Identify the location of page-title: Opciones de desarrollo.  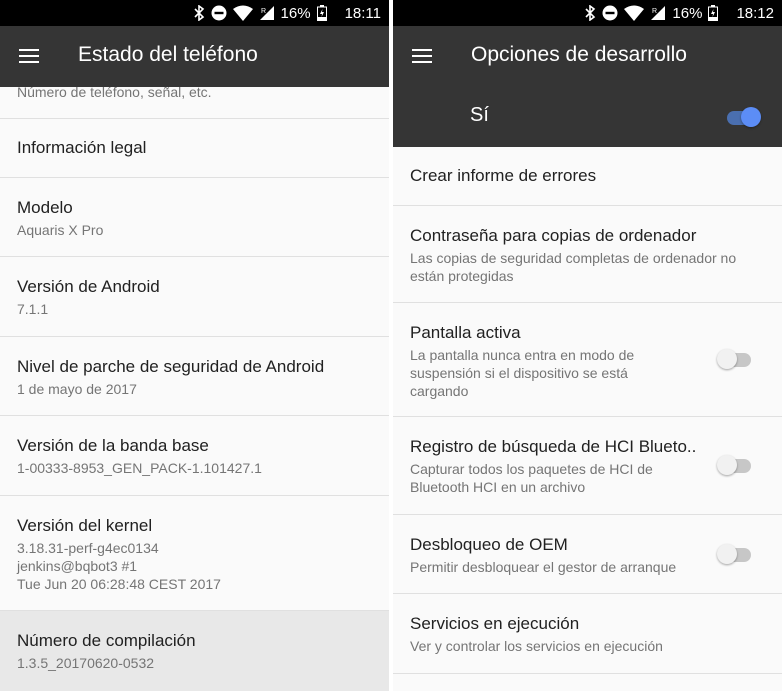
(579, 54).